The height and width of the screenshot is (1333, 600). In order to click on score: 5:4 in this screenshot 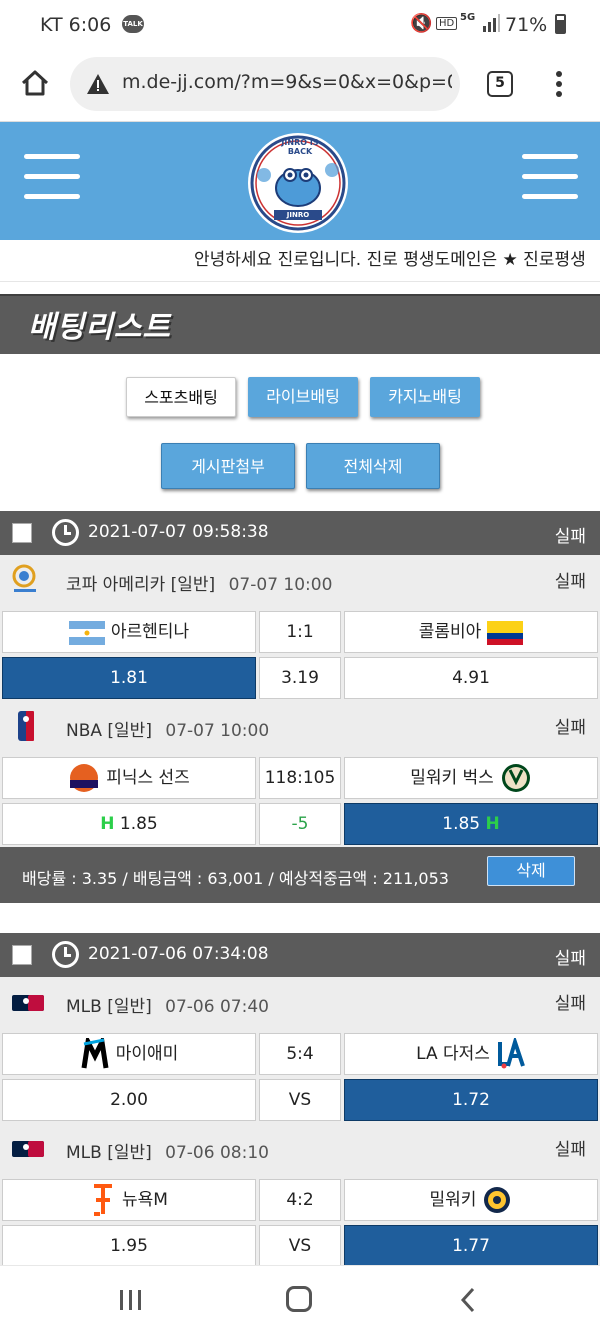, I will do `click(300, 1054)`.